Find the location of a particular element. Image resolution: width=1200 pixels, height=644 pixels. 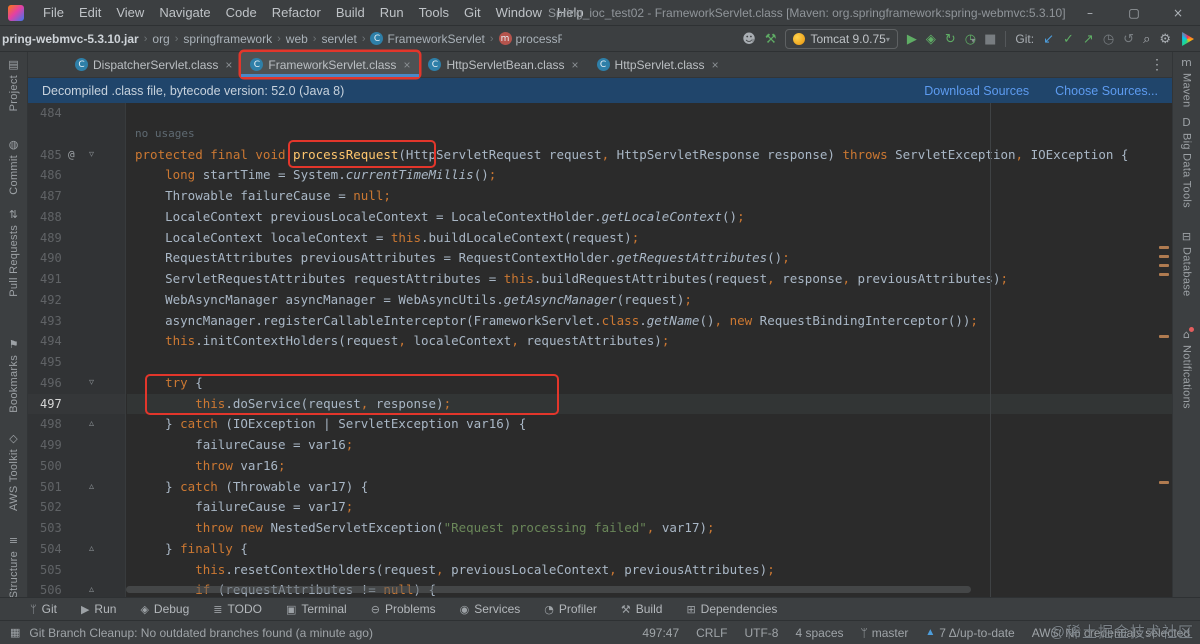

menu-git: Git is located at coordinates (472, 12).